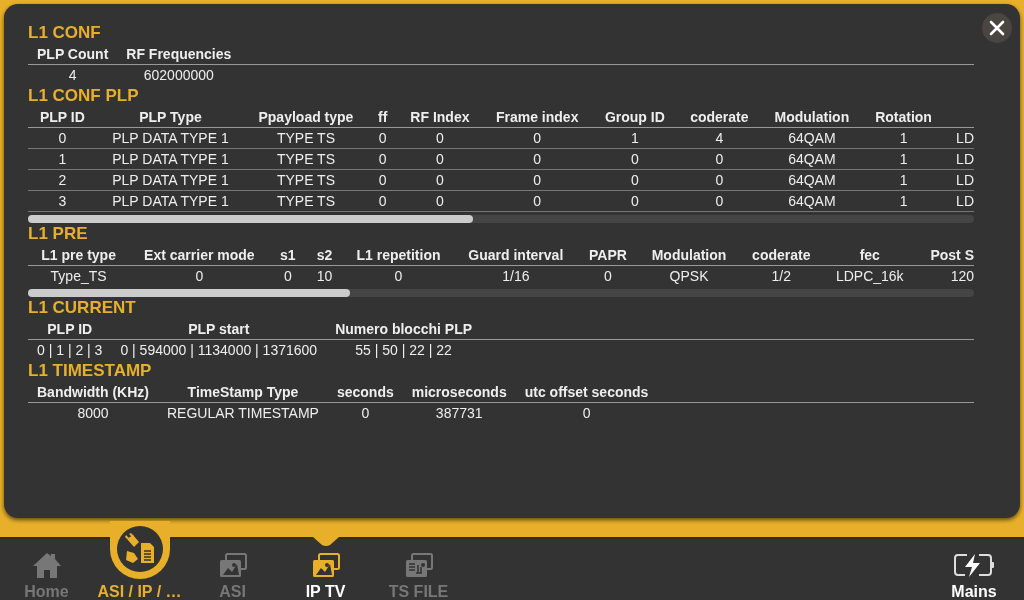 The image size is (1024, 600). Describe the element at coordinates (459, 412) in the screenshot. I see `table-cell: 387731` at that location.